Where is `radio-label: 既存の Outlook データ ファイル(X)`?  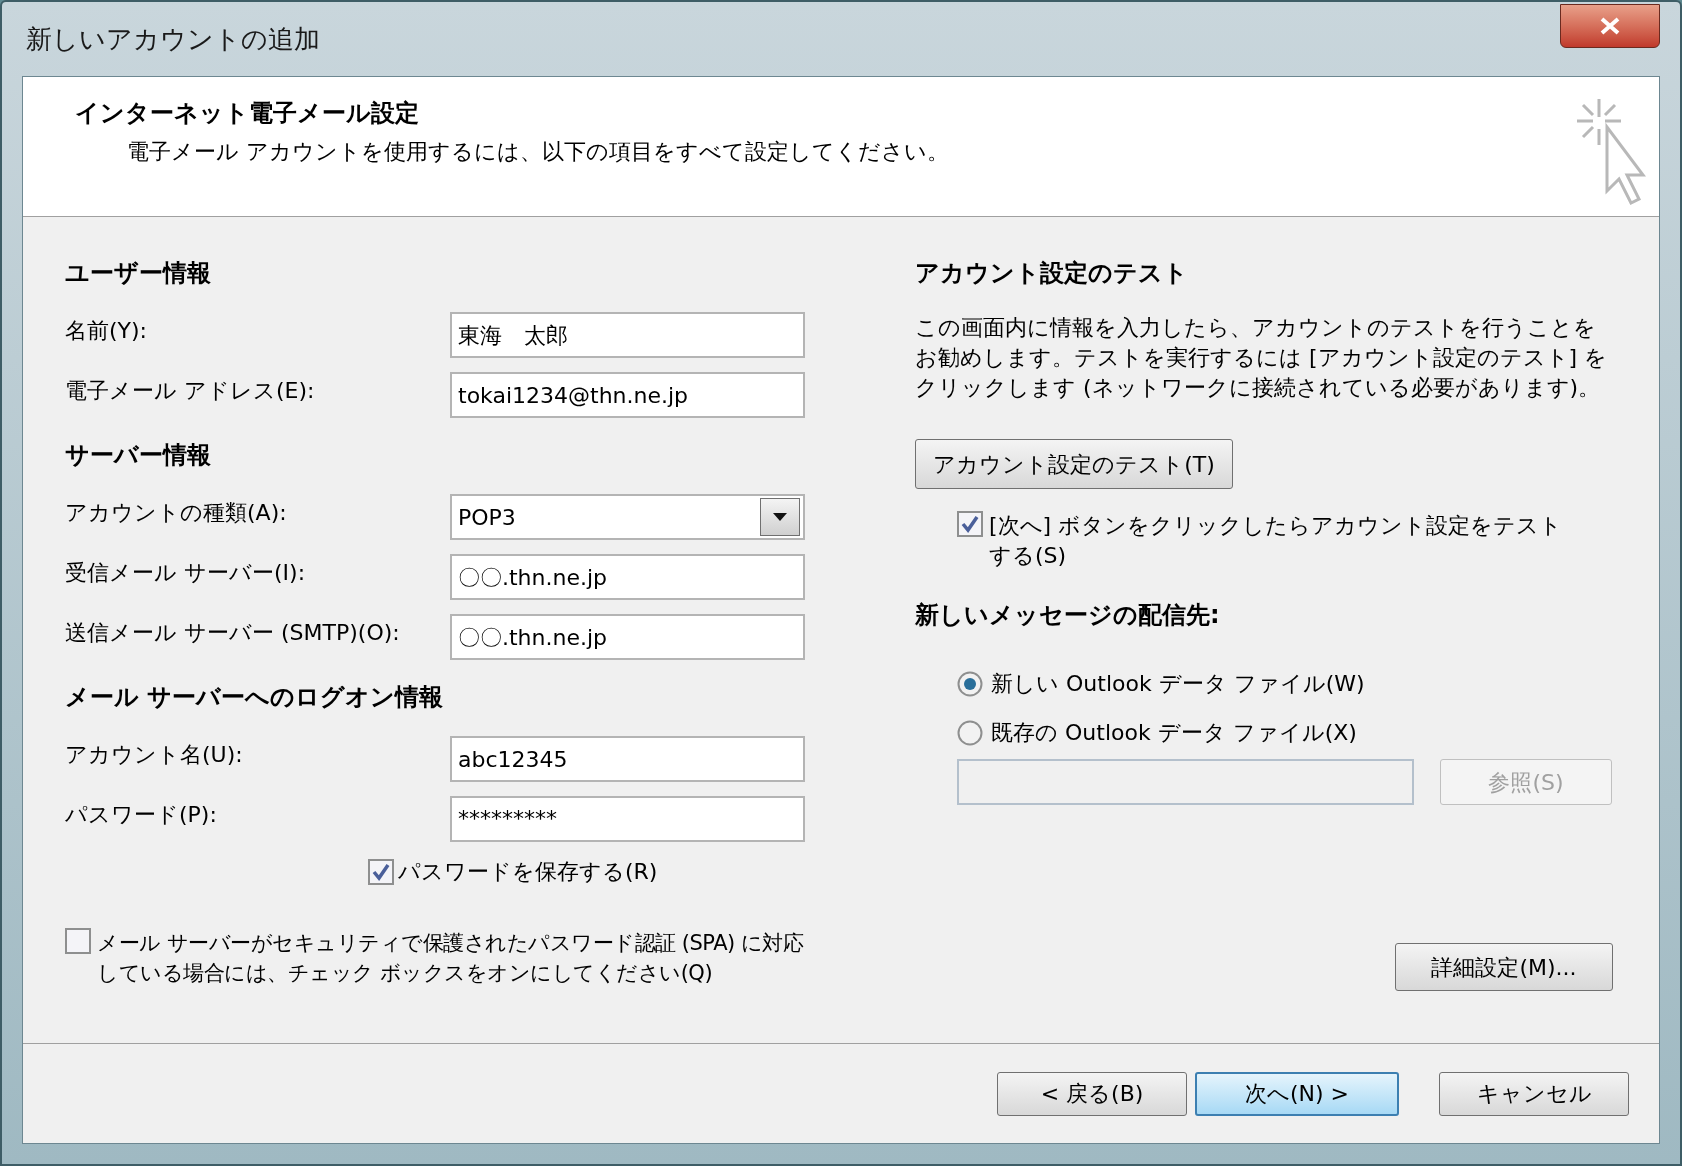
radio-label: 既存の Outlook データ ファイル(X) is located at coordinates (1174, 733).